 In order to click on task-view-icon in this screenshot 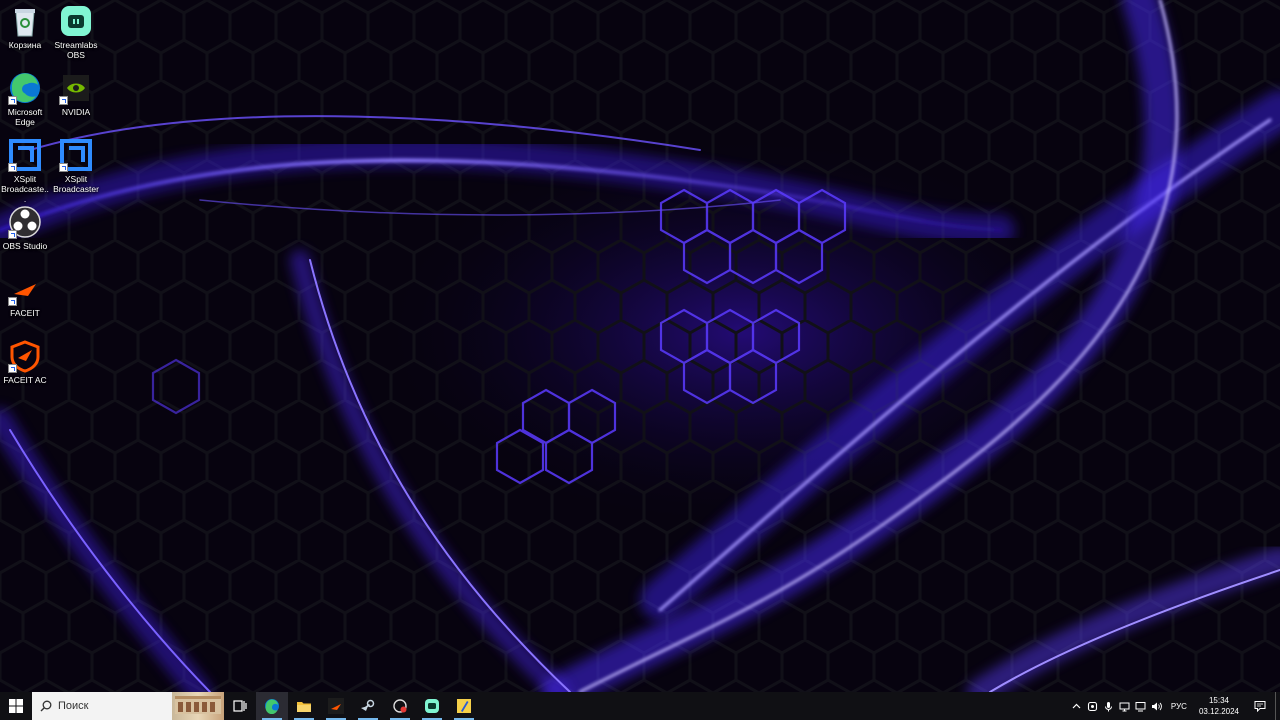, I will do `click(240, 706)`.